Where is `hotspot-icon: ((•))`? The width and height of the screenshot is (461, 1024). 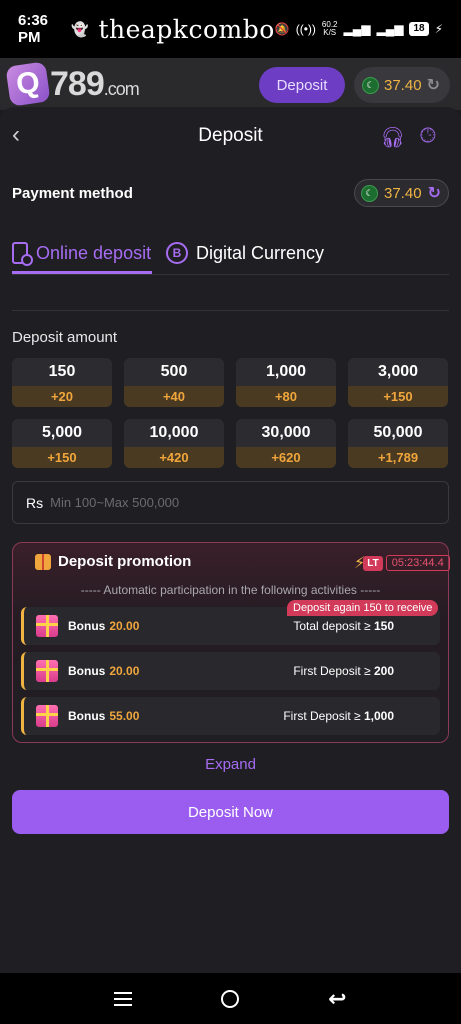 hotspot-icon: ((•)) is located at coordinates (305, 29).